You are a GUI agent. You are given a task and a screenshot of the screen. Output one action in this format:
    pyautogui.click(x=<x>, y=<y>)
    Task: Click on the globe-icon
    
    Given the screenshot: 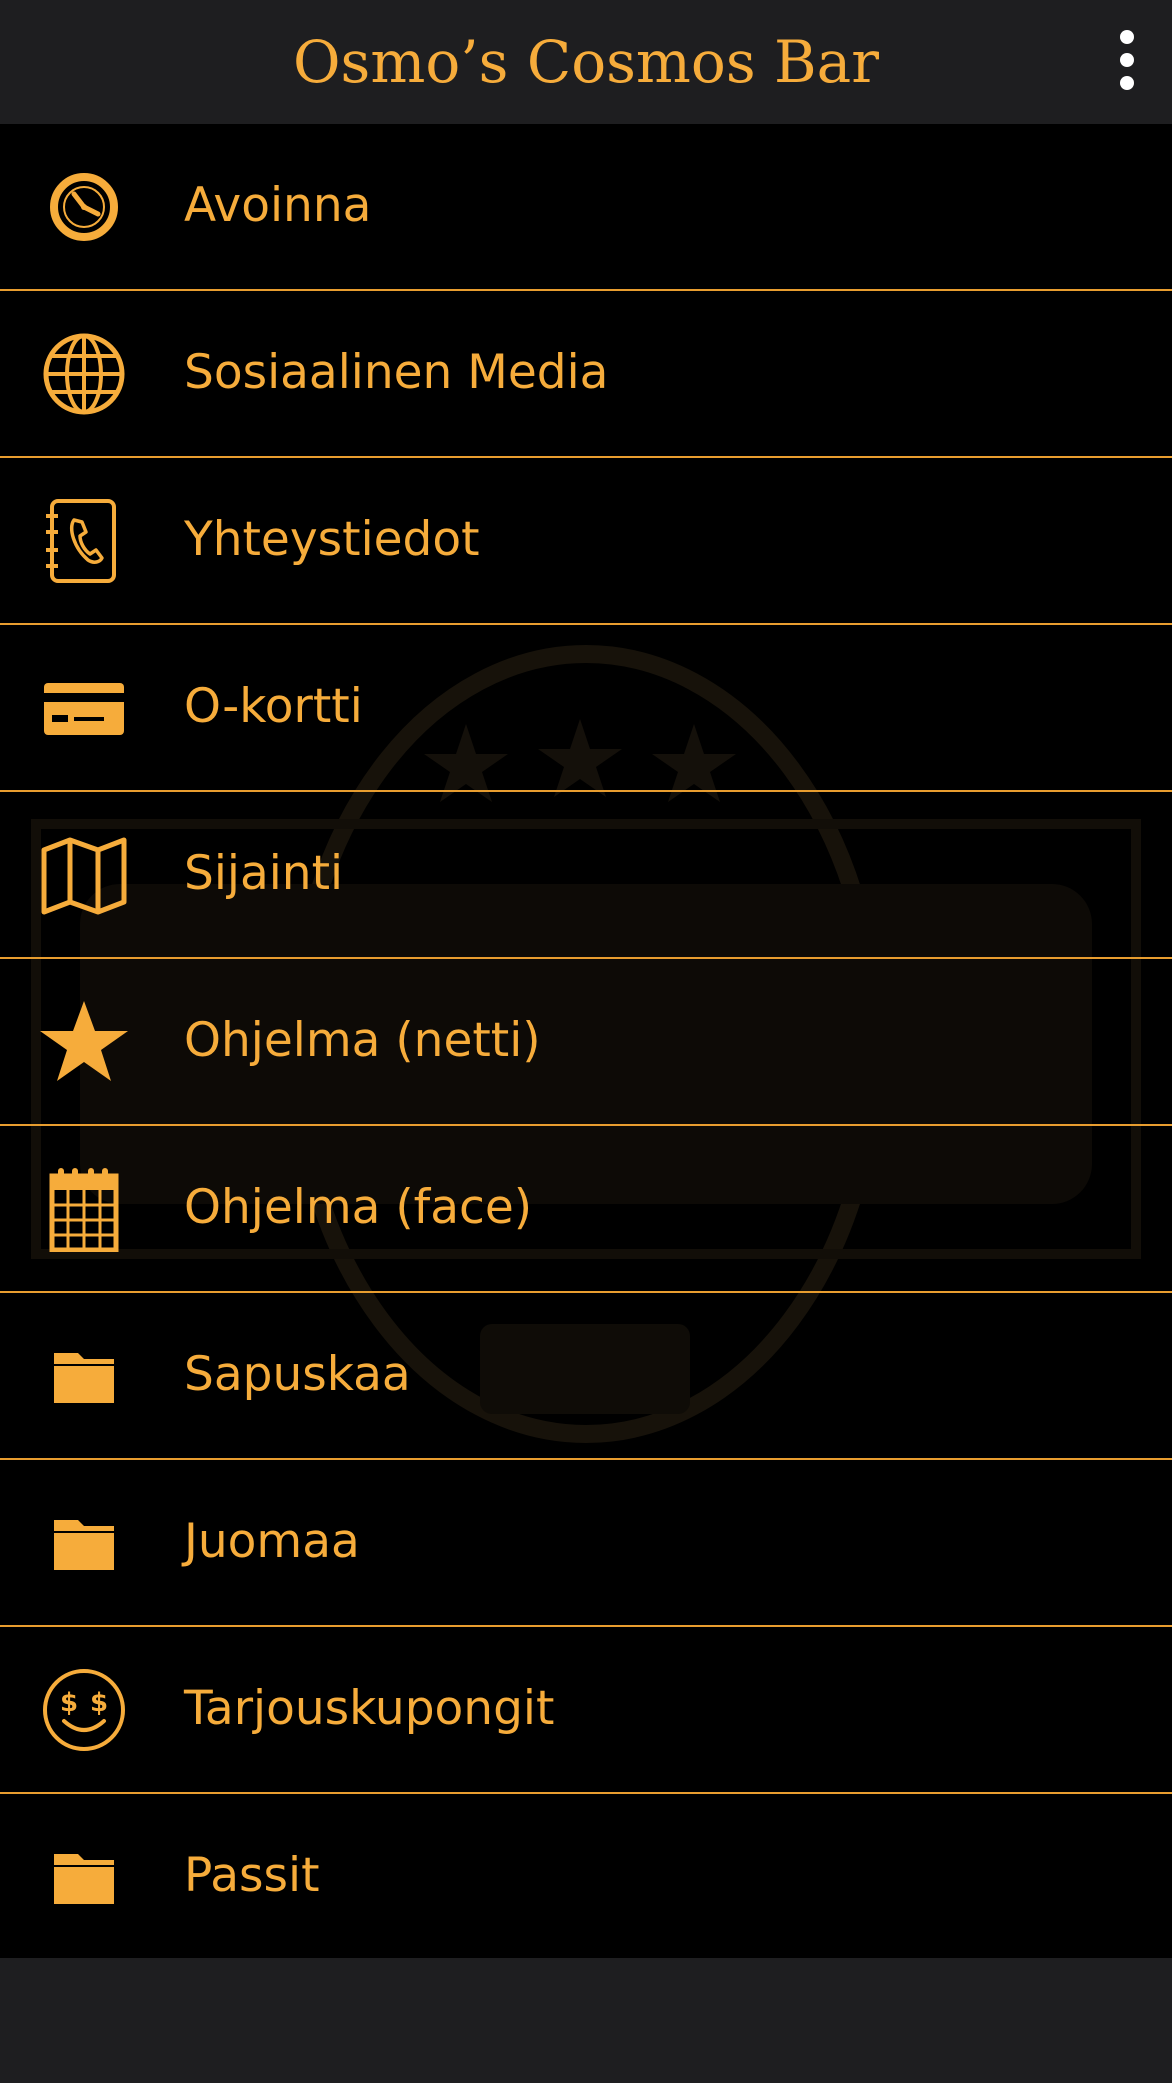 What is the action you would take?
    pyautogui.click(x=84, y=374)
    